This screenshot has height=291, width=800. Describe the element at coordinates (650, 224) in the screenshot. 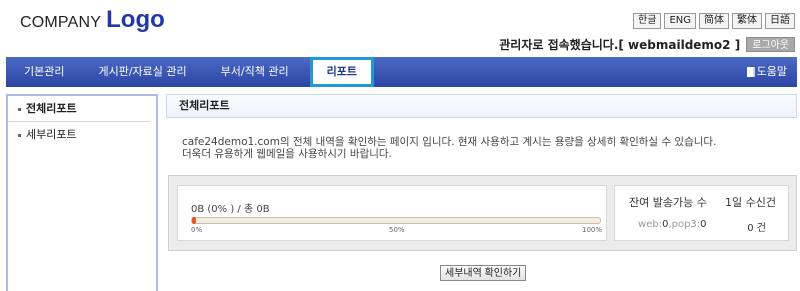

I see `web-label: web:` at that location.